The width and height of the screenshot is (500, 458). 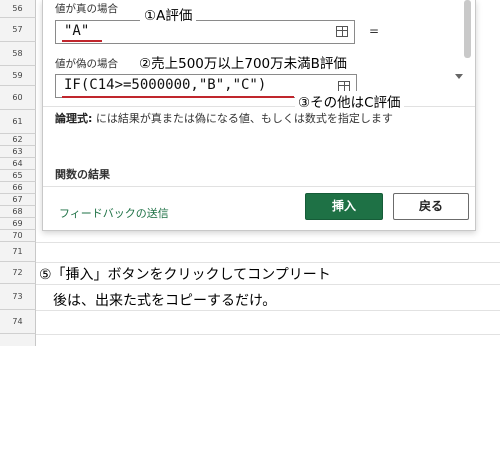 I want to click on feedback-link: フィードバックの送信, so click(x=114, y=213).